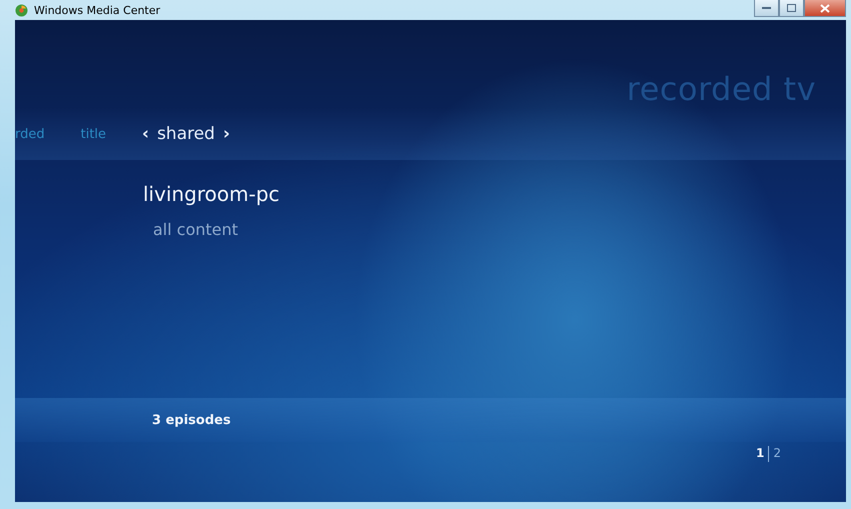 This screenshot has height=509, width=851. Describe the element at coordinates (186, 134) in the screenshot. I see `pivot-item: shared` at that location.